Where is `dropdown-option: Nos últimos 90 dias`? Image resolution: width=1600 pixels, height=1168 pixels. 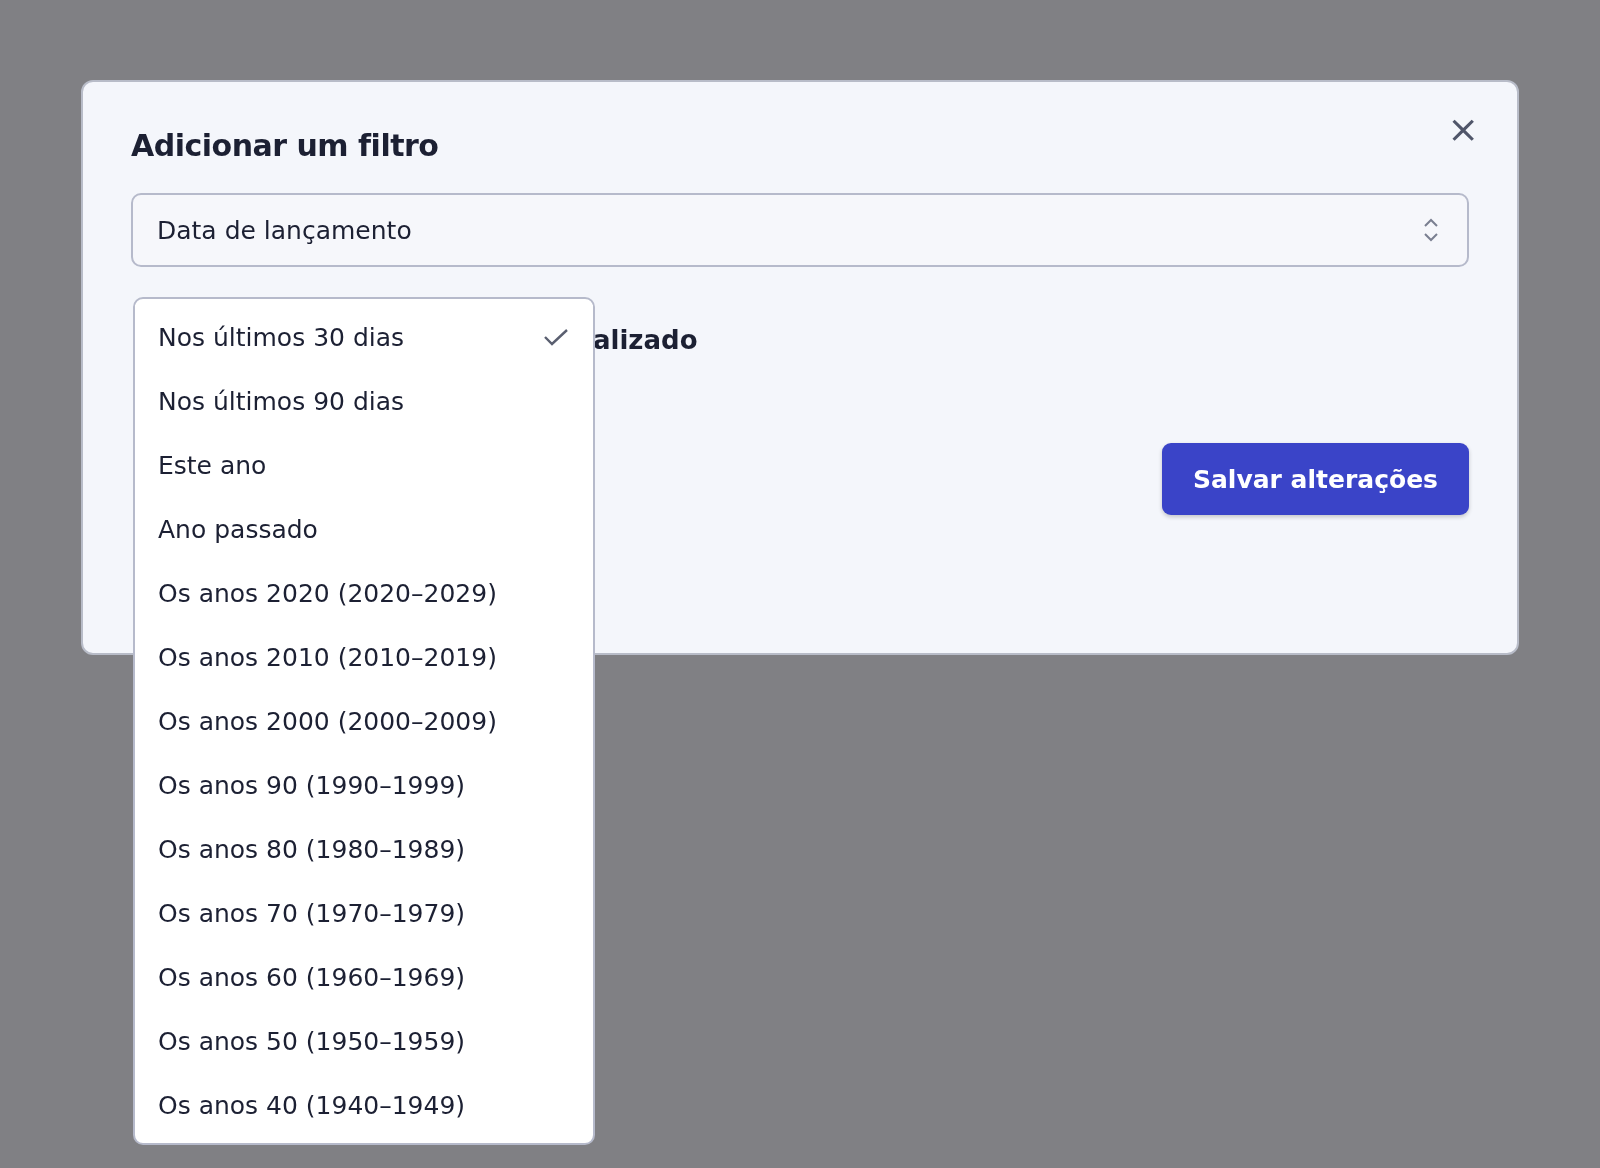
dropdown-option: Nos últimos 90 dias is located at coordinates (364, 401).